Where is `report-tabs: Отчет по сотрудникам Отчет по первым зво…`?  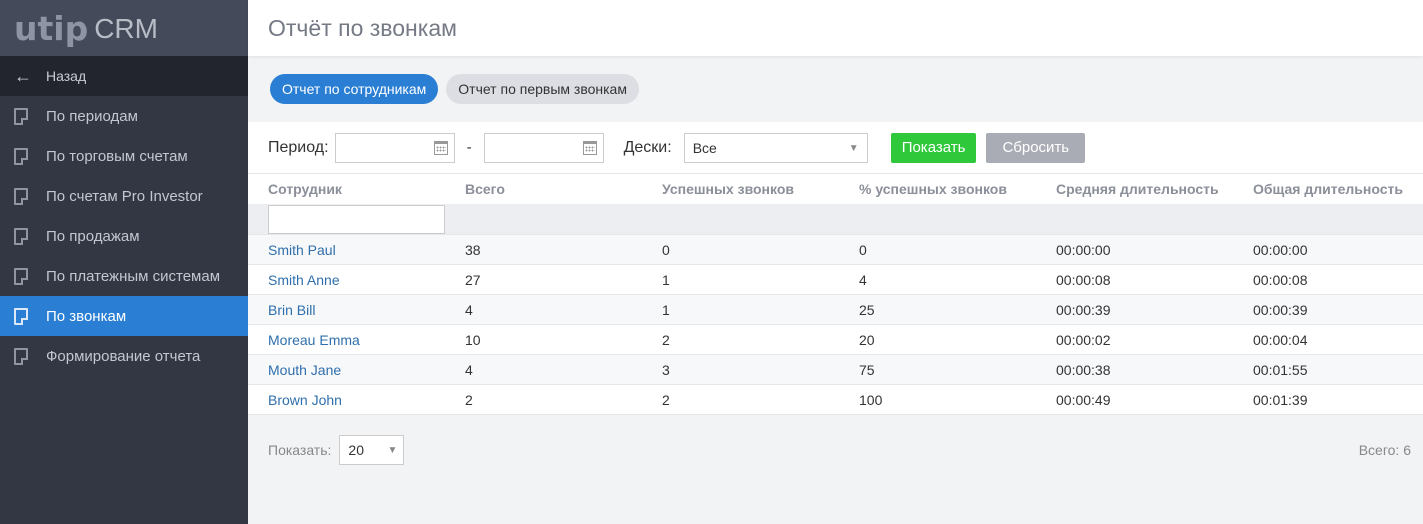 report-tabs: Отчет по сотрудникам Отчет по первым зво… is located at coordinates (835, 89).